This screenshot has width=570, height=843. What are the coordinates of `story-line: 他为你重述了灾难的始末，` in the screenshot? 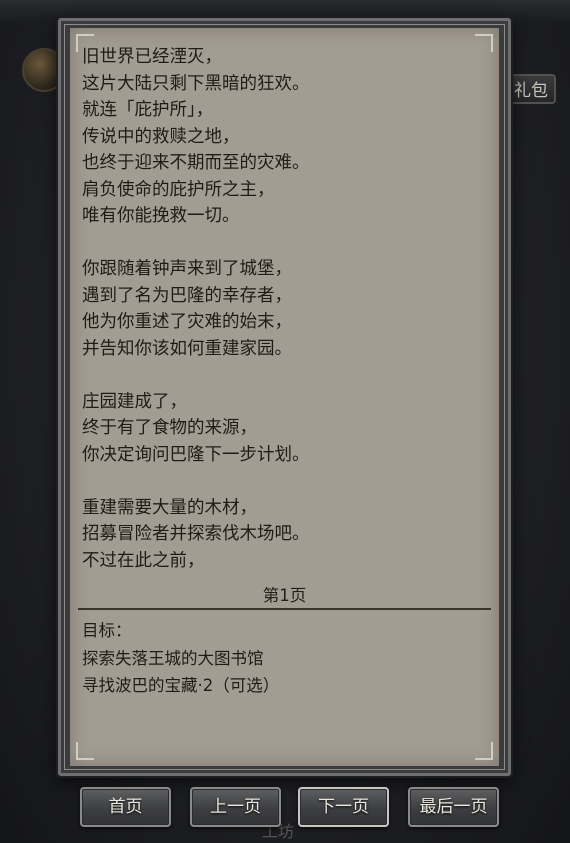 It's located at (187, 322).